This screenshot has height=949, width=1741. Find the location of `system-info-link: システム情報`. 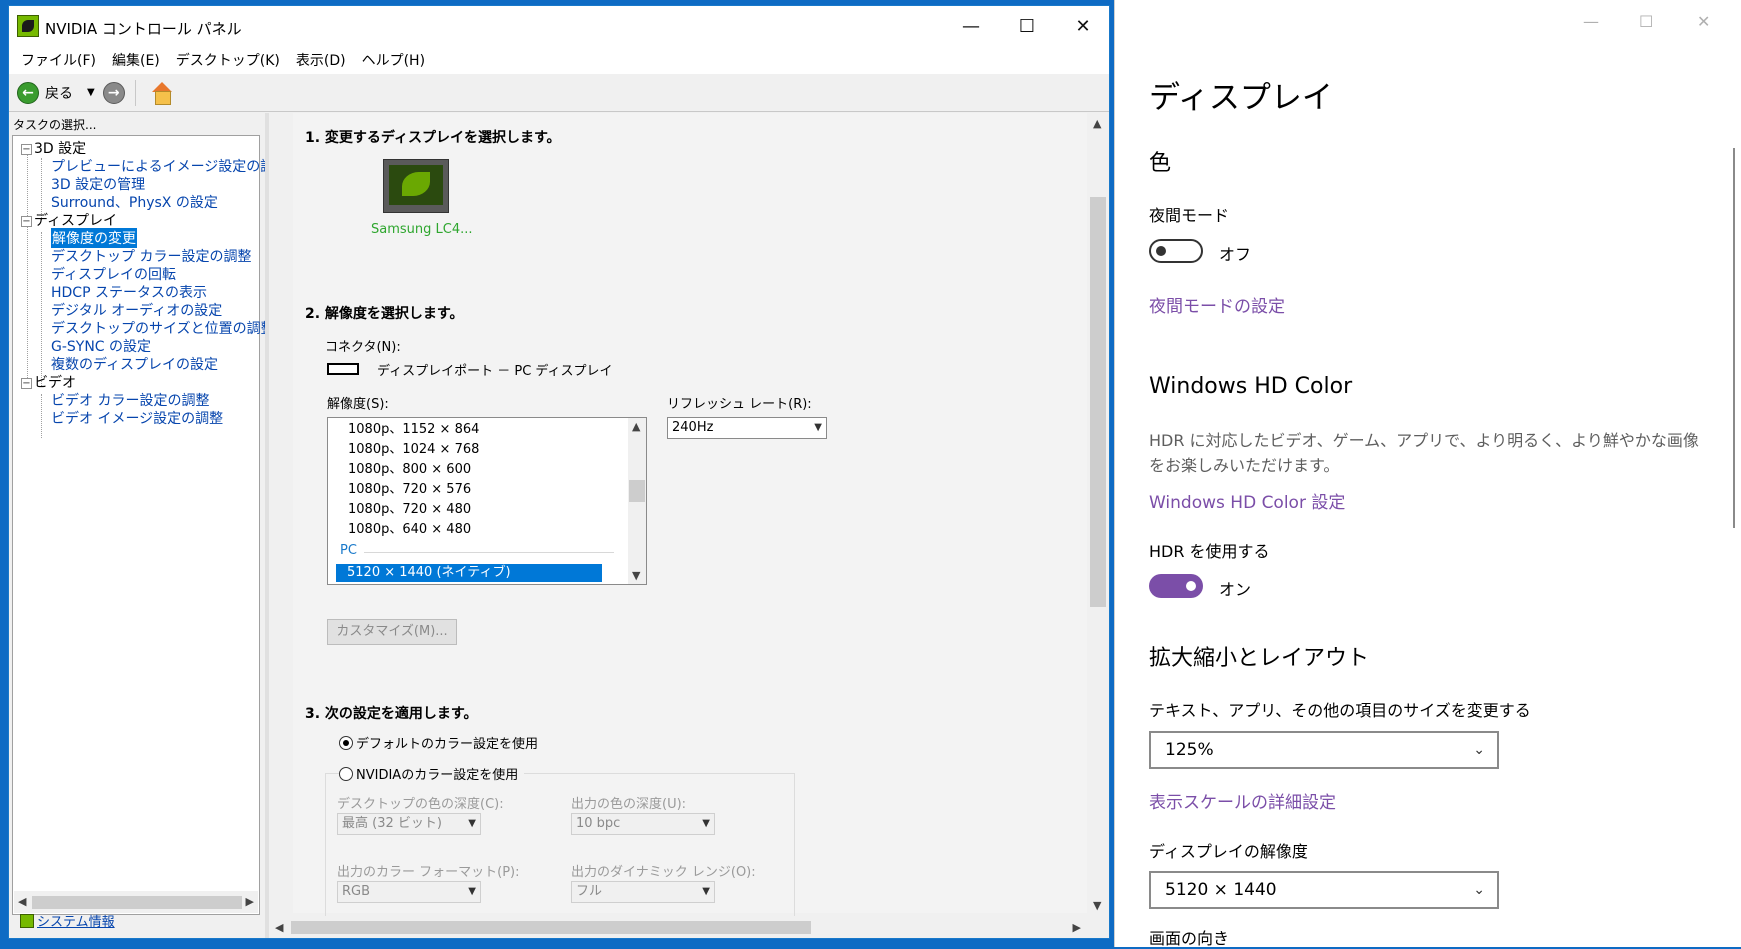

system-info-link: システム情報 is located at coordinates (76, 920).